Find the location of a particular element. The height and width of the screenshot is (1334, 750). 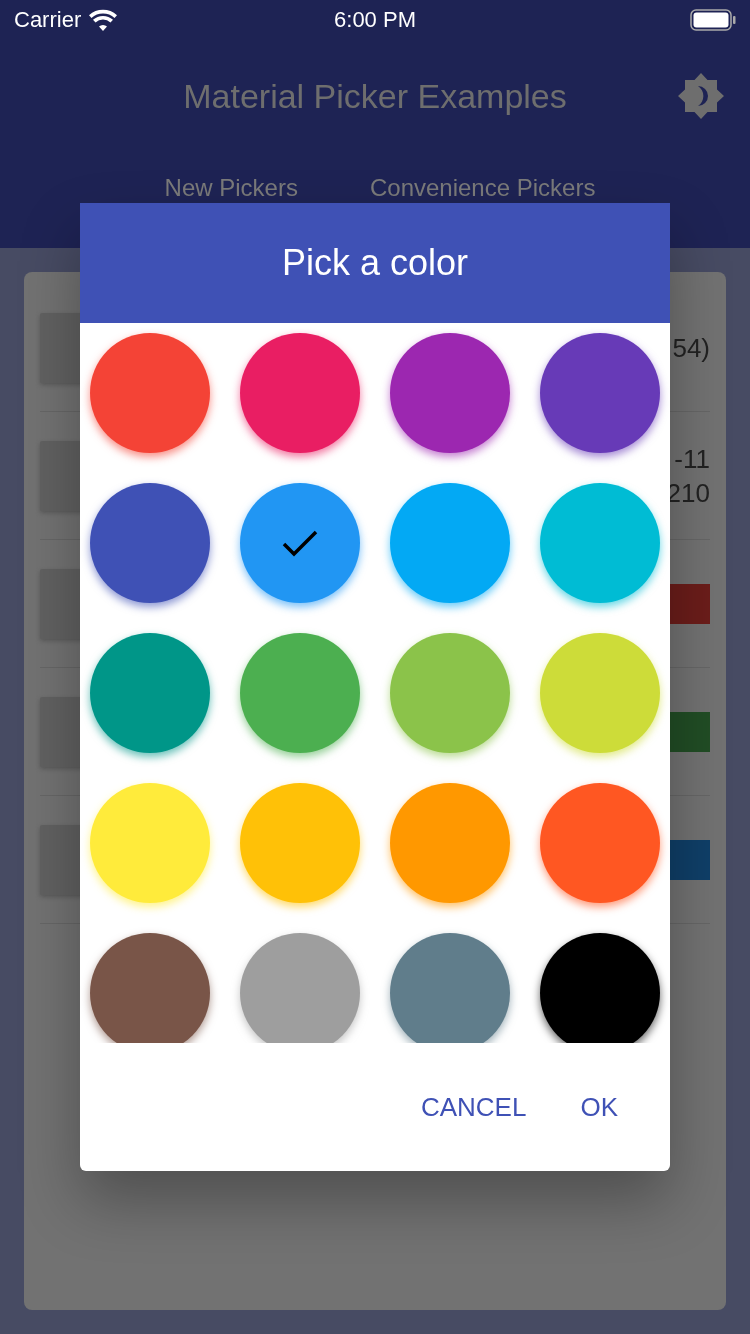

brightness-icon is located at coordinates (701, 96).